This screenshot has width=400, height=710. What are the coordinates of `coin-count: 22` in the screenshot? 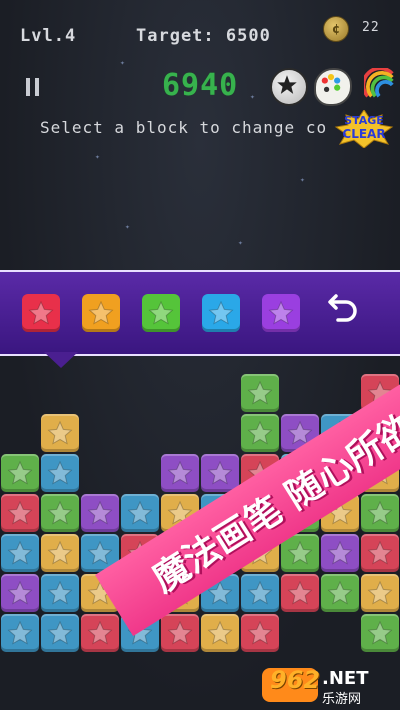 It's located at (371, 27).